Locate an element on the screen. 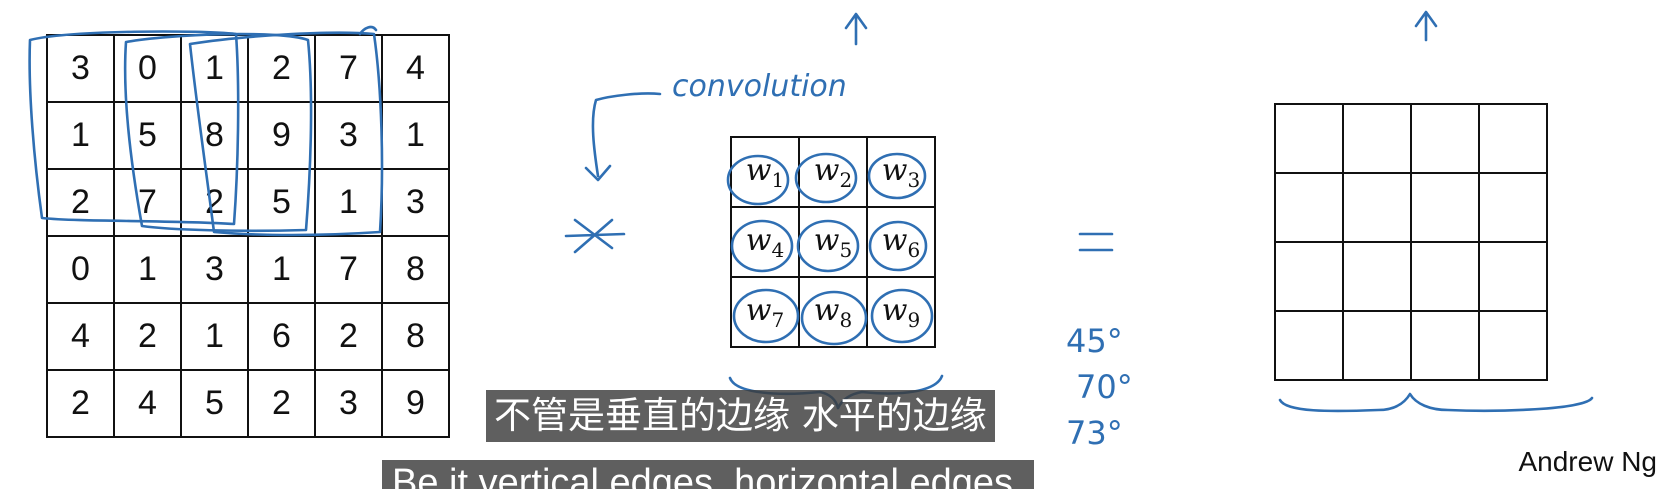 The width and height of the screenshot is (1675, 489). filter-cell: w9 is located at coordinates (901, 312).